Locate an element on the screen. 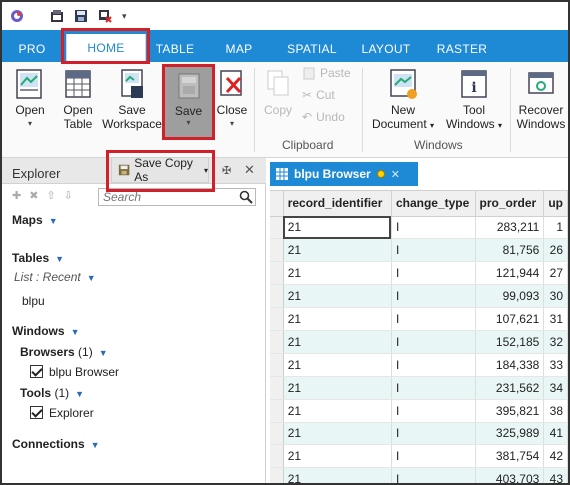  table-row: 21 I 81,756 26 is located at coordinates (419, 250).